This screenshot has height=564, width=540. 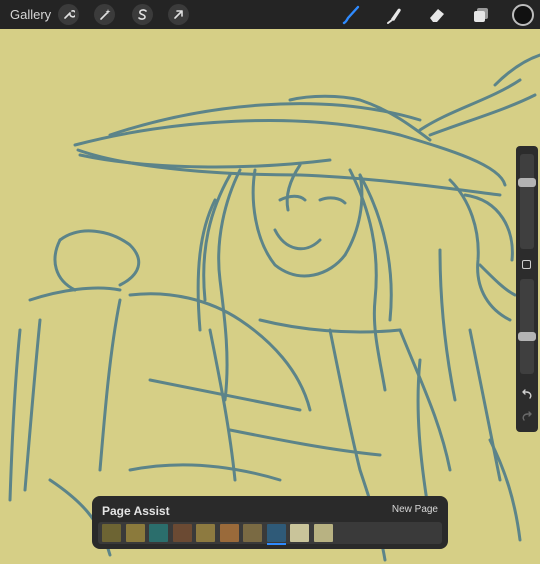 What do you see at coordinates (523, 15) in the screenshot?
I see `color-swatch` at bounding box center [523, 15].